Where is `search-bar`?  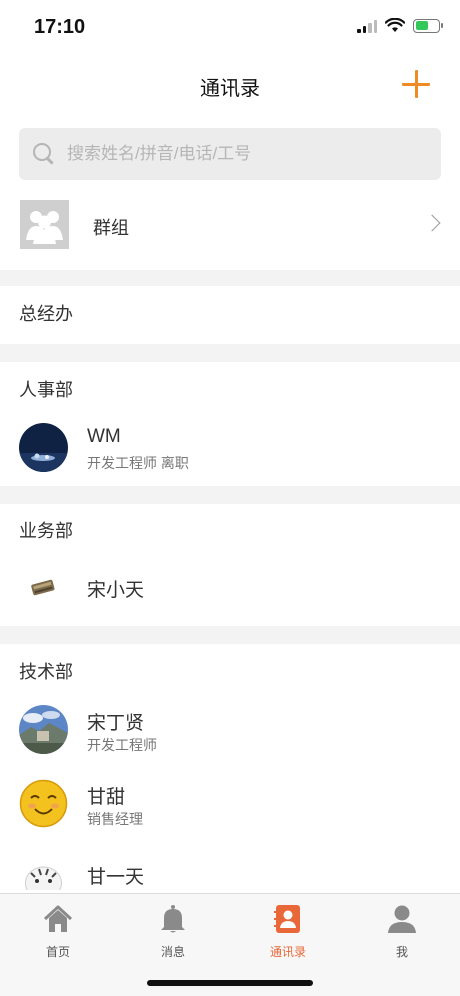
search-bar is located at coordinates (230, 154).